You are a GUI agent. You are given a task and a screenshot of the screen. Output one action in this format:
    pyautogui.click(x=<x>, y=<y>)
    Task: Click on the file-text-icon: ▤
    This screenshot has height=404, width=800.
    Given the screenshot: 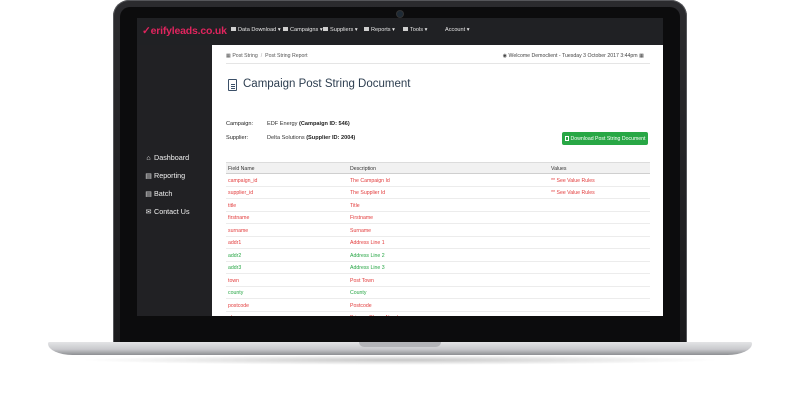 What is the action you would take?
    pyautogui.click(x=148, y=194)
    